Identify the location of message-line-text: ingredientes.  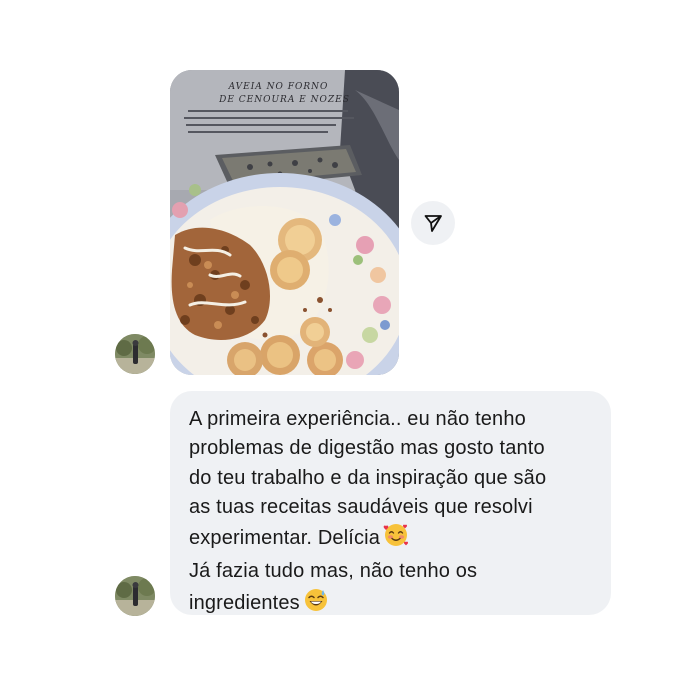
(244, 602).